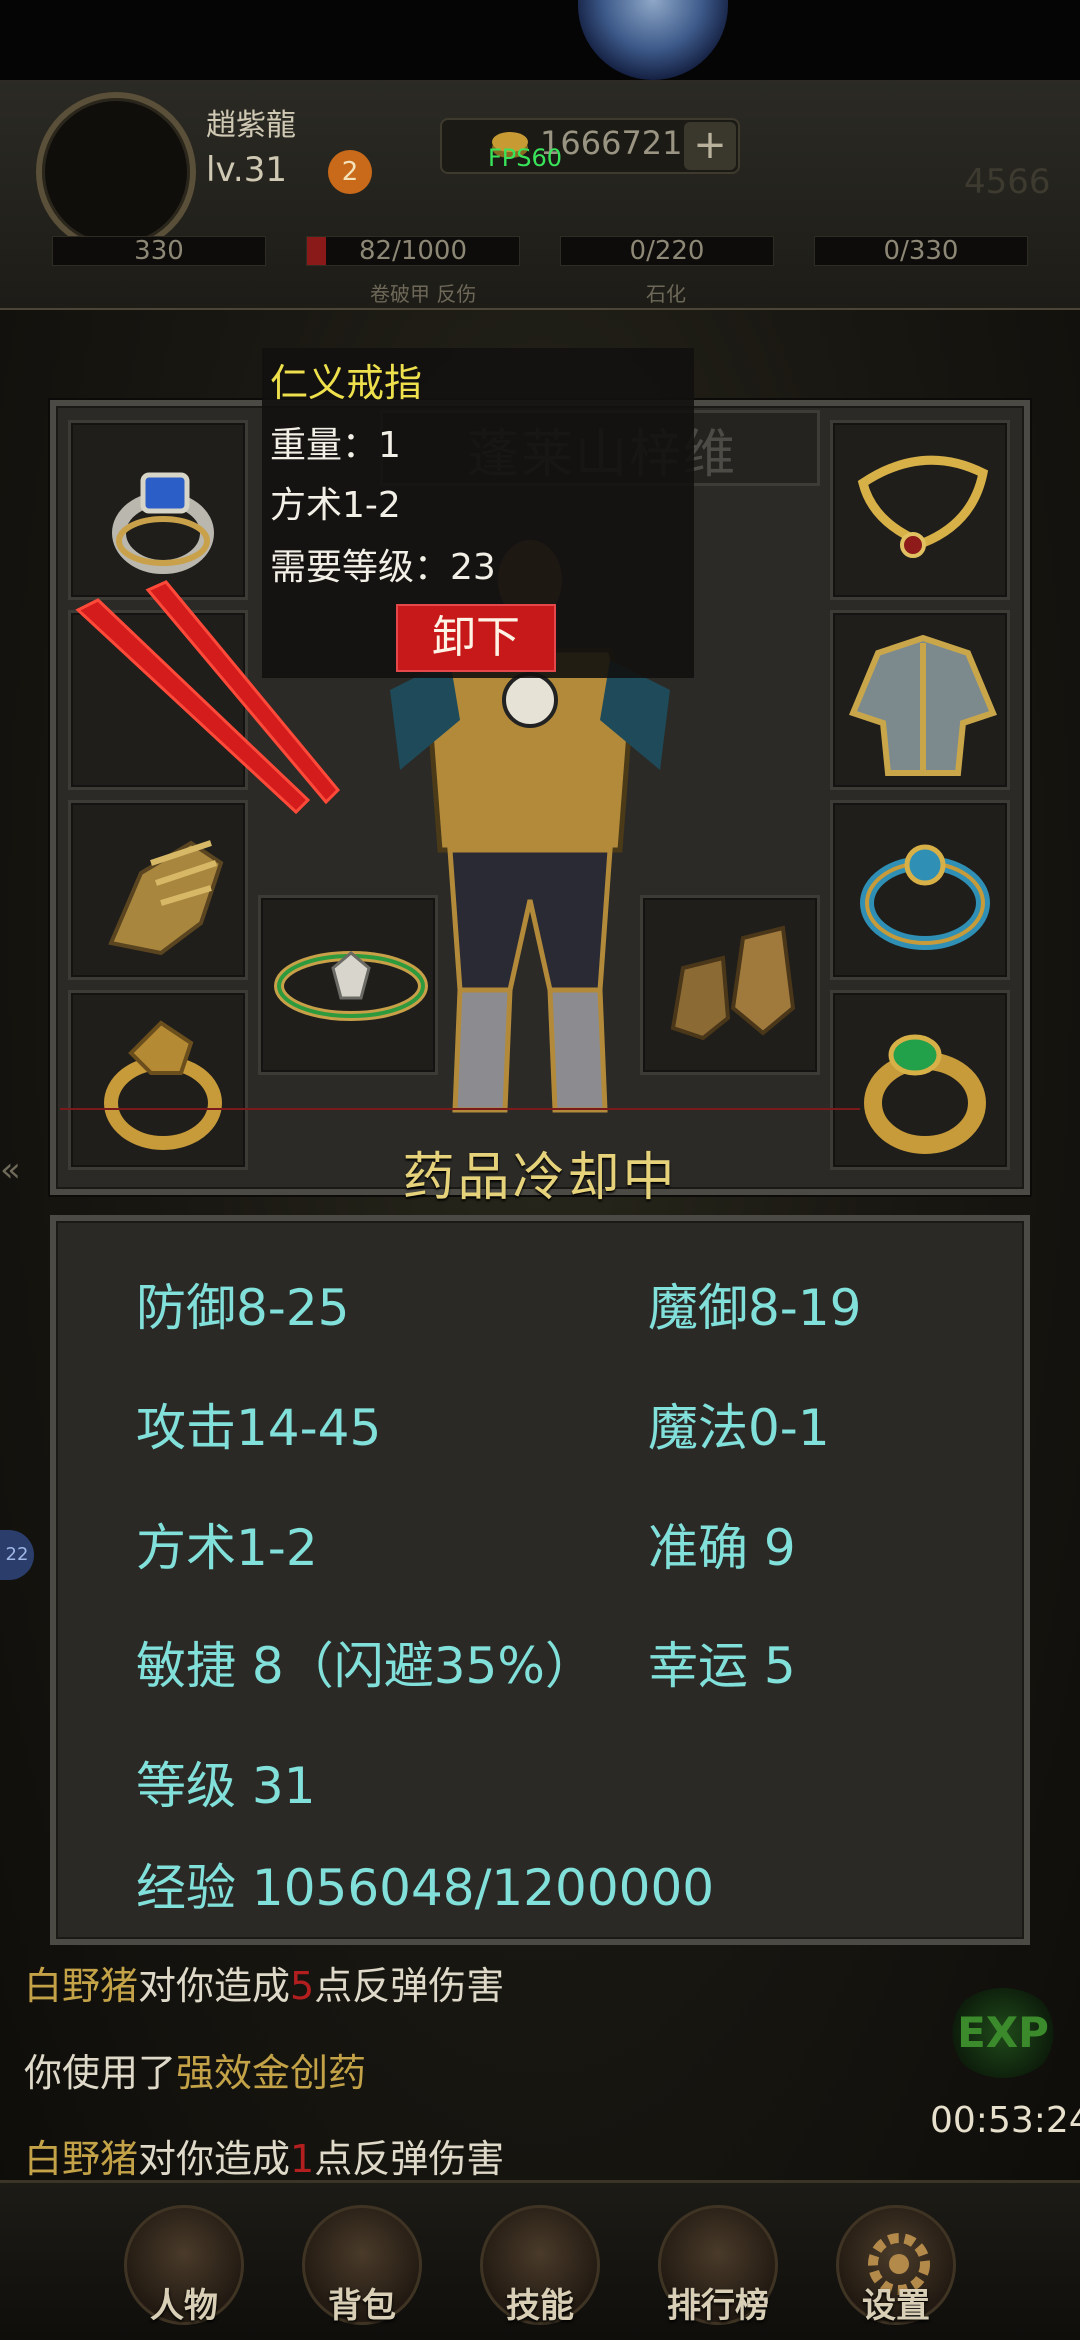  I want to click on session-timer: 00:53:24, so click(1005, 2120).